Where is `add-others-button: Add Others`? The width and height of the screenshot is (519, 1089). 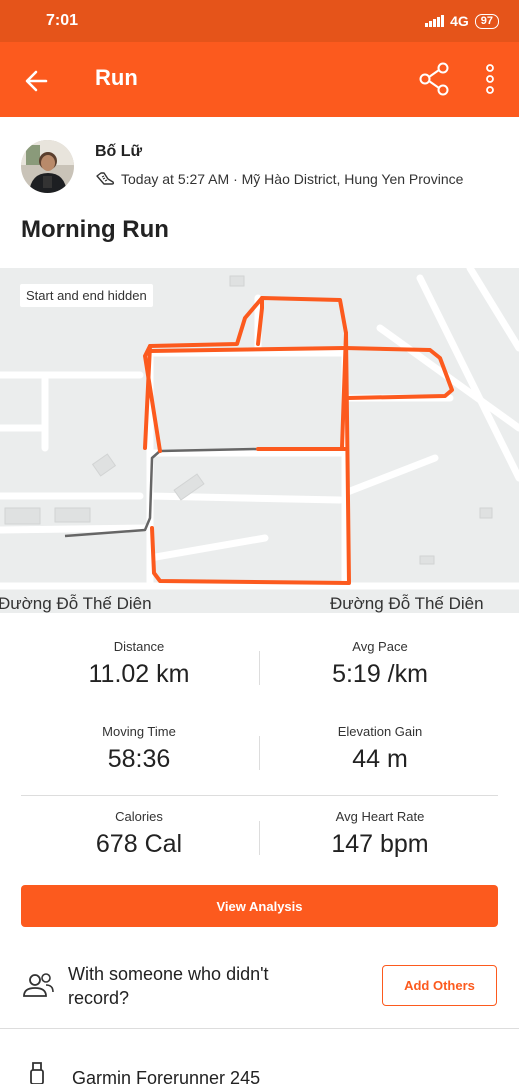 add-others-button: Add Others is located at coordinates (439, 985).